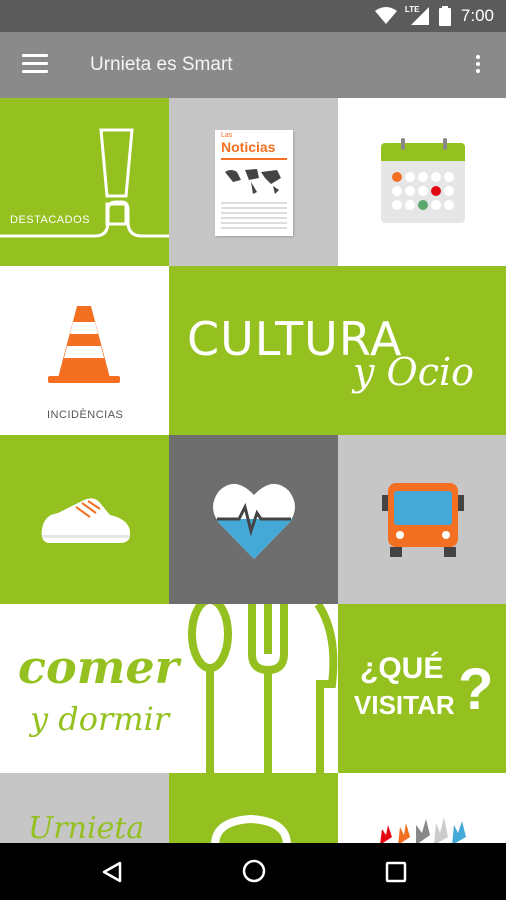  What do you see at coordinates (253, 808) in the screenshot?
I see `tile-telefonos` at bounding box center [253, 808].